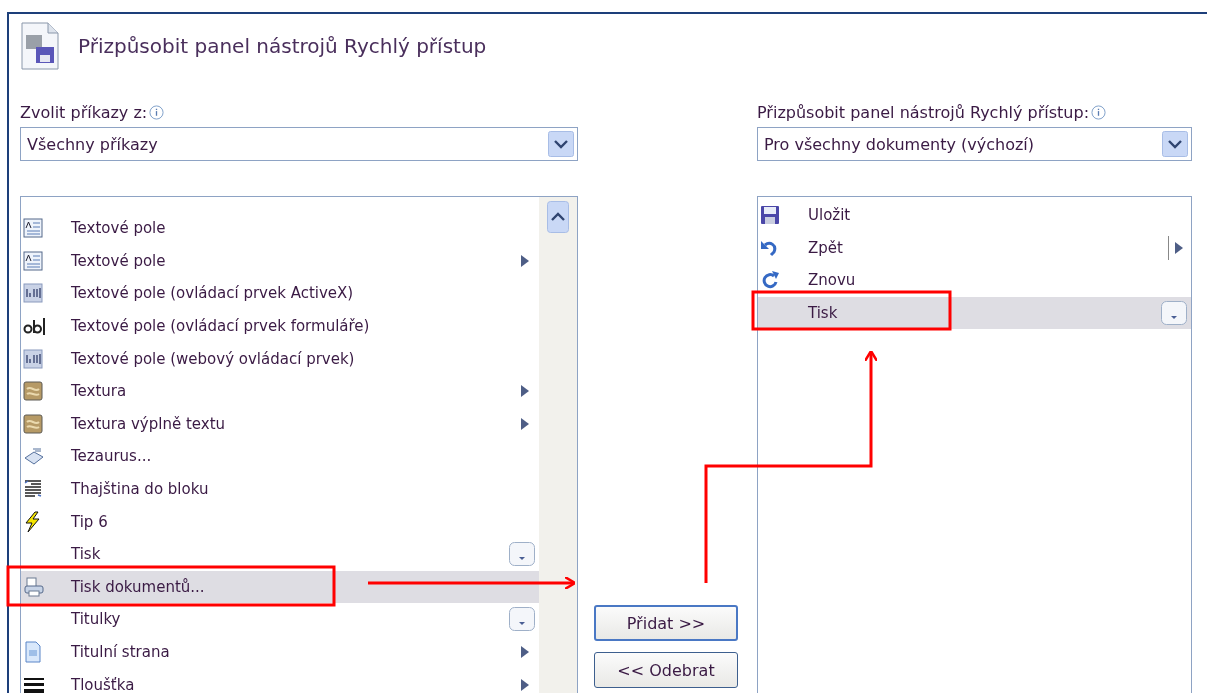 The image size is (1207, 693). What do you see at coordinates (84, 112) in the screenshot?
I see `section-label: Zvolit příkazy z:` at bounding box center [84, 112].